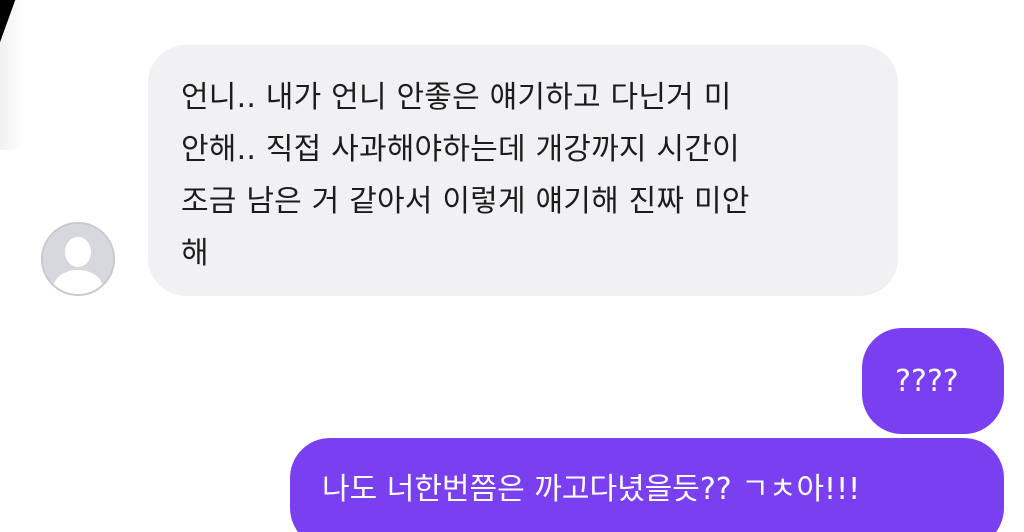 The width and height of the screenshot is (1024, 532). I want to click on message-text-line: 조금 남은 거 같아서 이렇게 얘기해 진짜 미안, so click(465, 201).